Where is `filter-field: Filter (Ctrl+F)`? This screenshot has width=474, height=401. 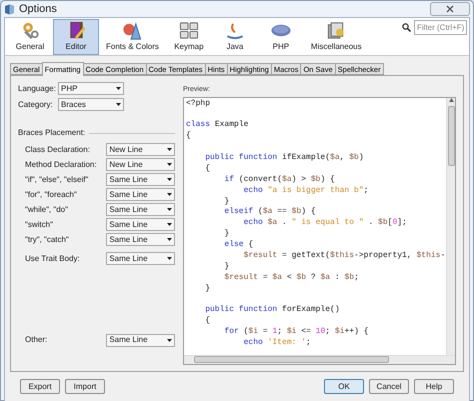 filter-field: Filter (Ctrl+F) is located at coordinates (440, 27).